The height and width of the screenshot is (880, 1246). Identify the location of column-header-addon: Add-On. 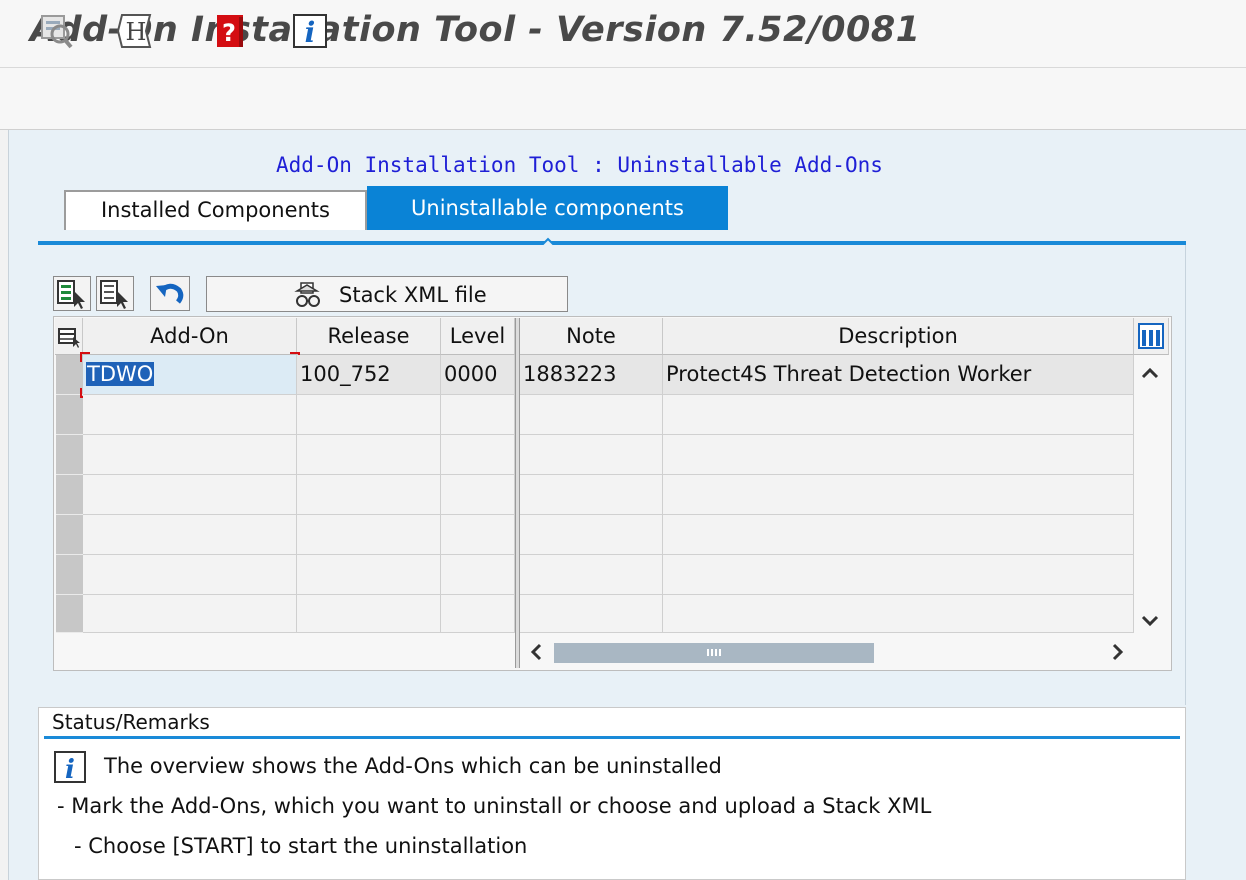
(190, 336).